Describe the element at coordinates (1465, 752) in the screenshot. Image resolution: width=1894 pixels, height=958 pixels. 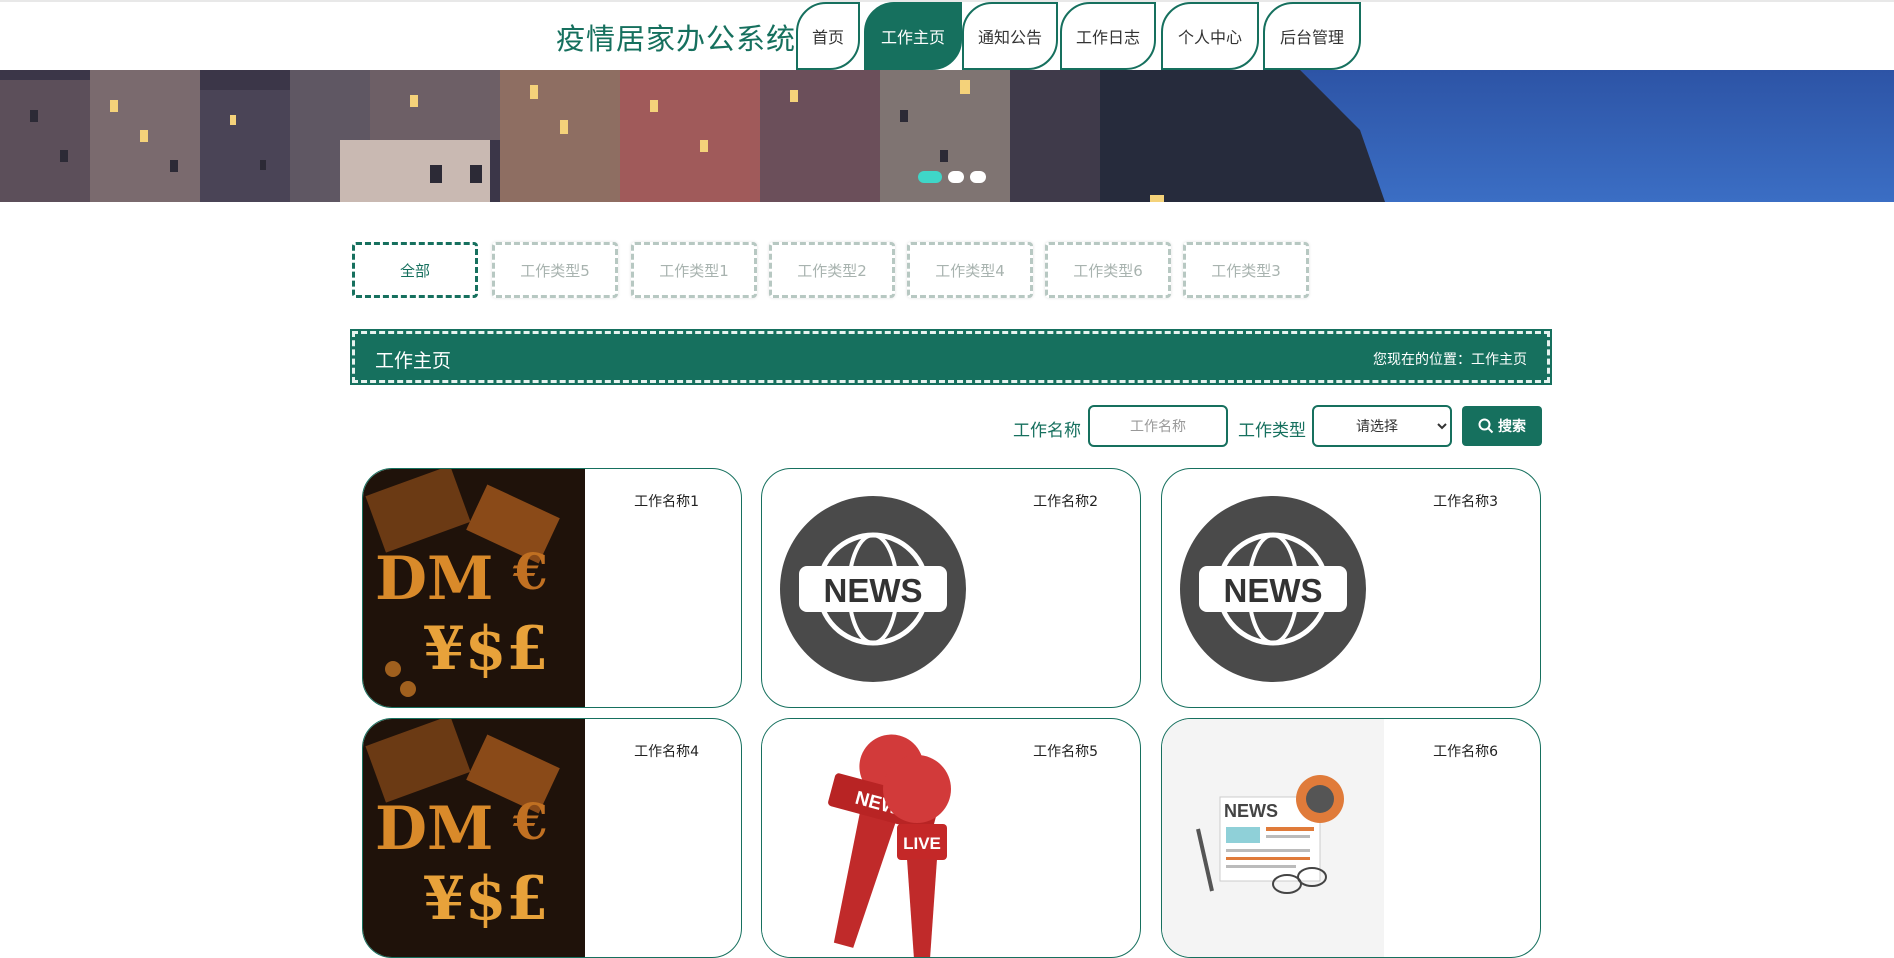
I see `work-card-title: 工作名称6` at that location.